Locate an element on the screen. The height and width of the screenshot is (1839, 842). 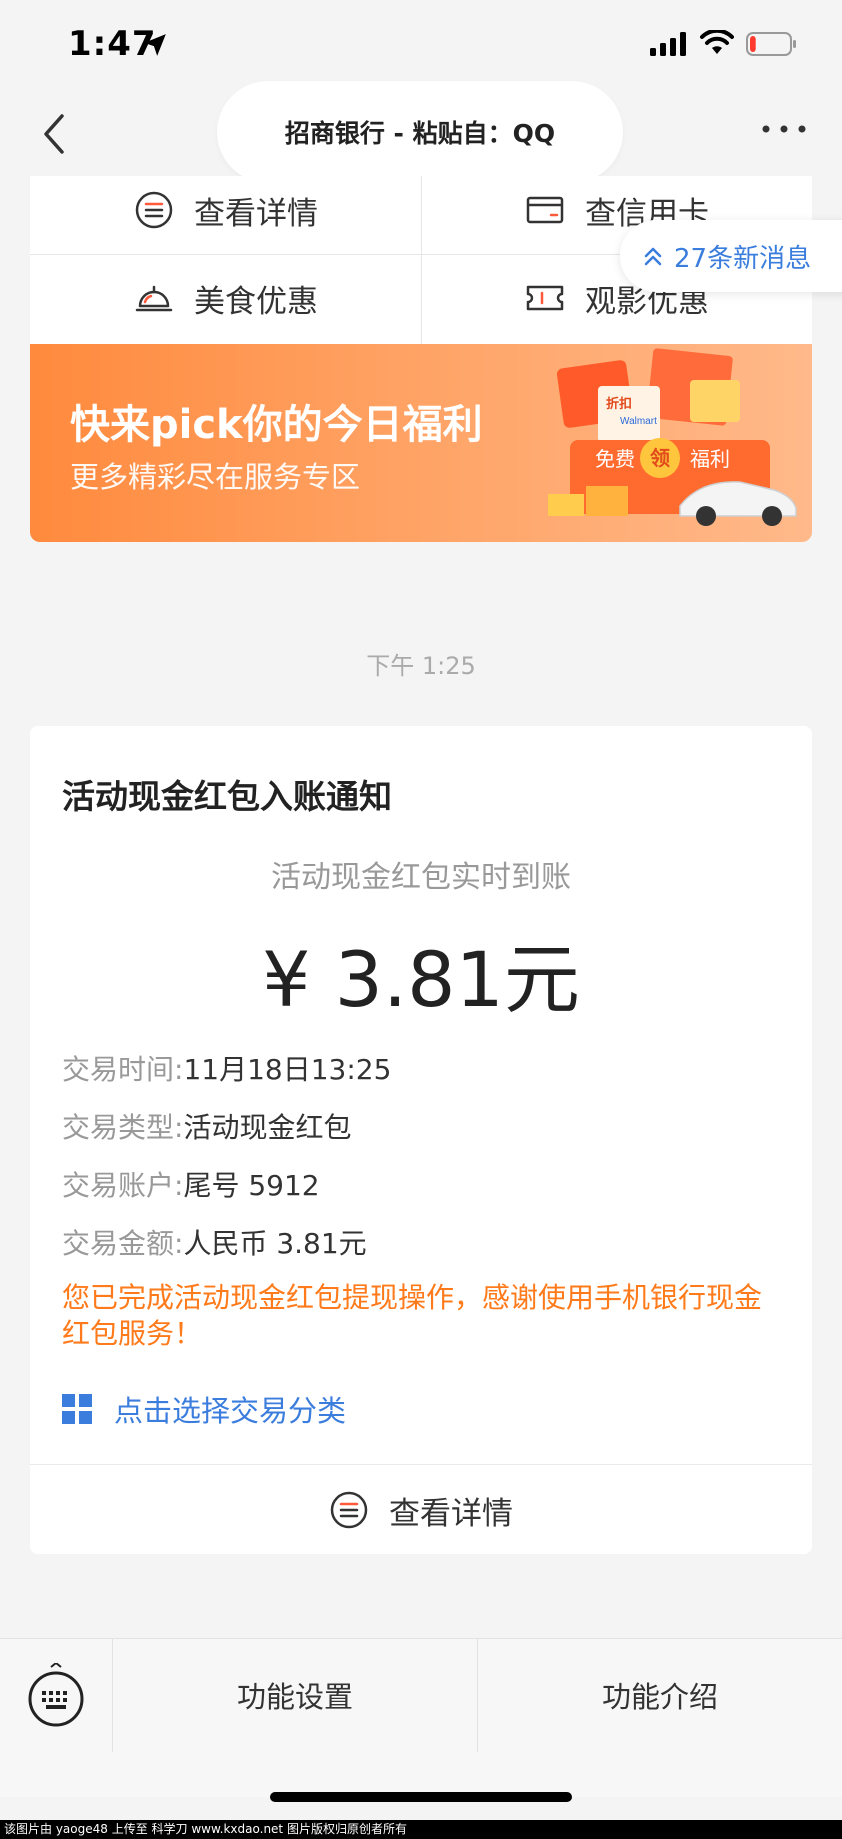
menu-item-label: 美食优惠 is located at coordinates (256, 301).